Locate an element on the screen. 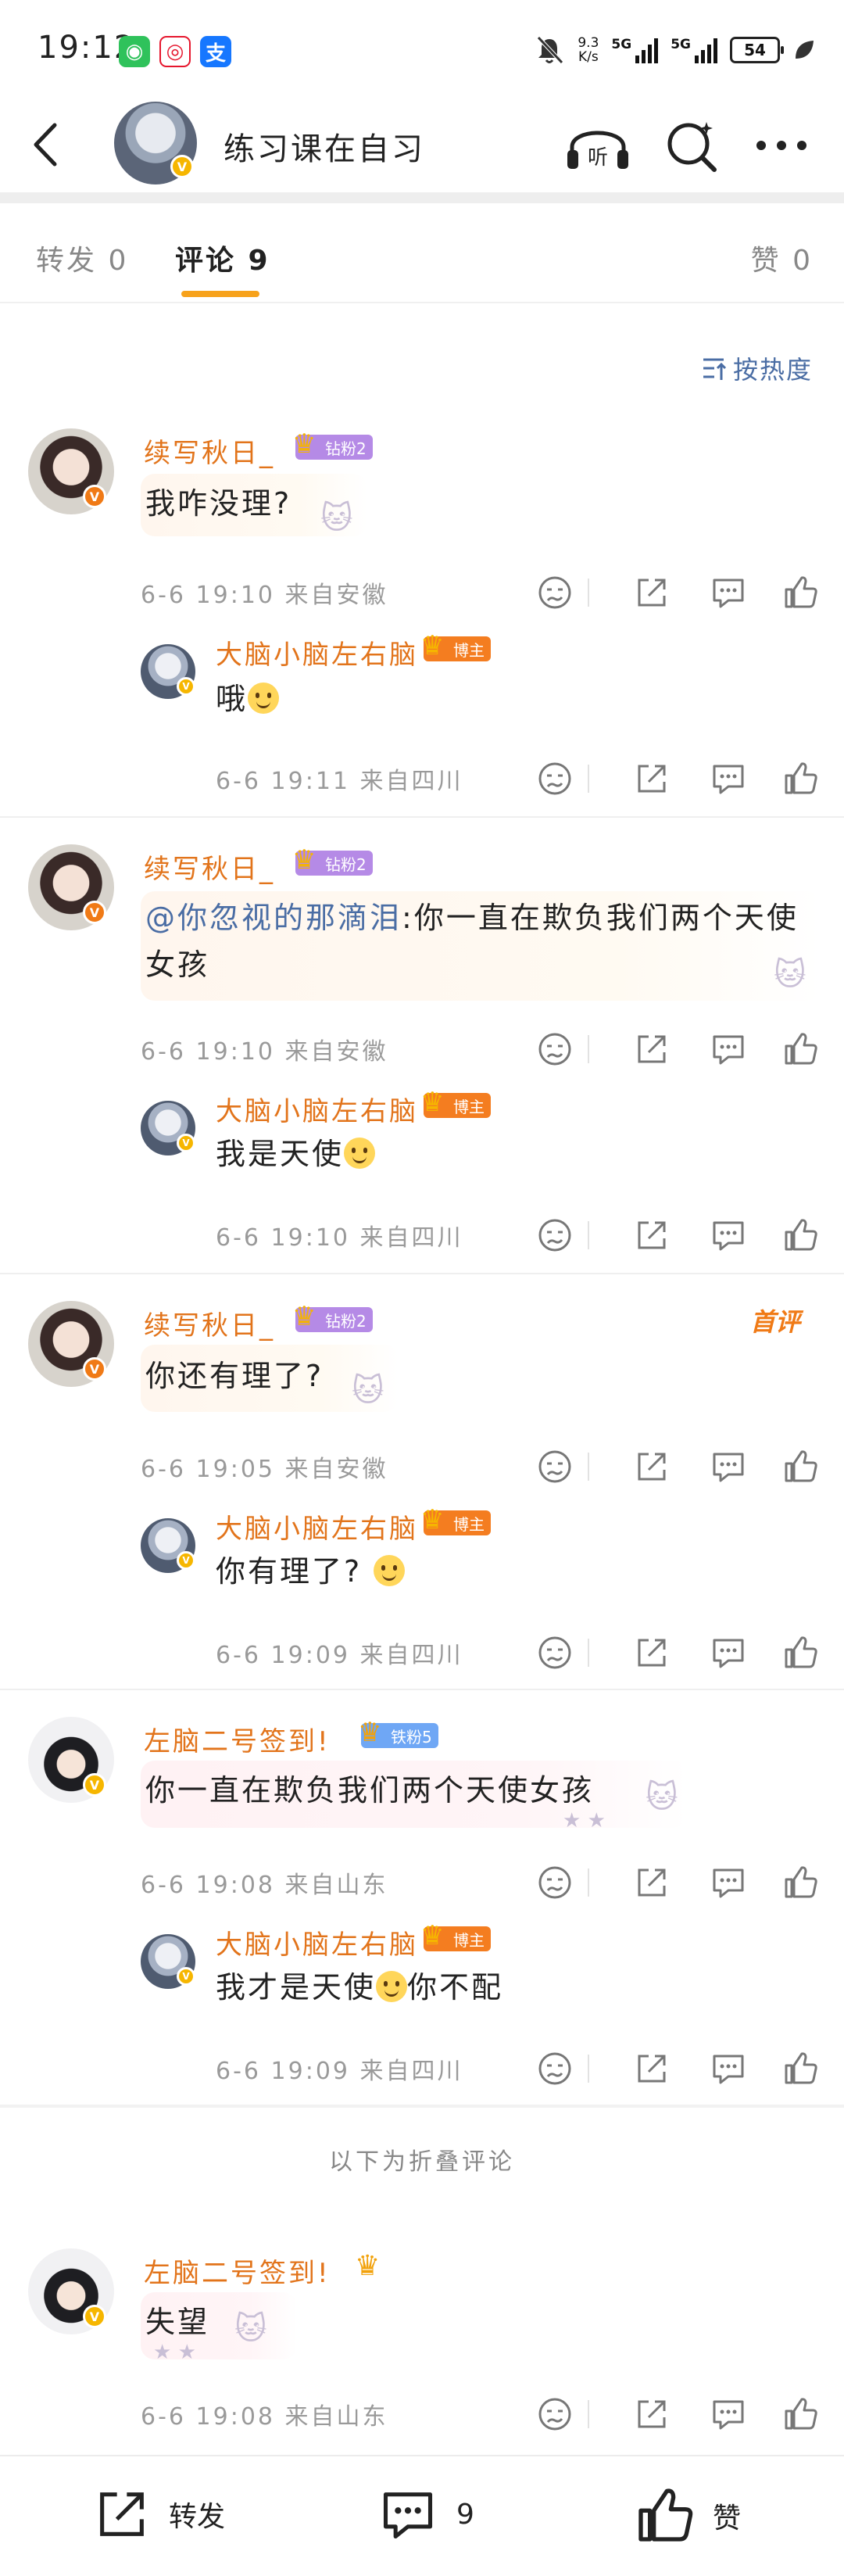  repost-button: 转发 is located at coordinates (158, 2514).